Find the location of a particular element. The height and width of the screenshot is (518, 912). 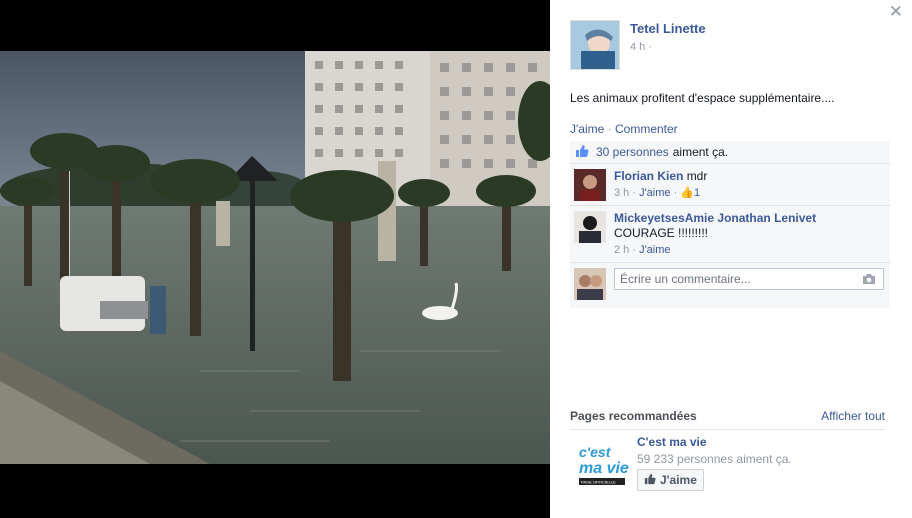

thumbs-up-icon: 👍 is located at coordinates (687, 193).